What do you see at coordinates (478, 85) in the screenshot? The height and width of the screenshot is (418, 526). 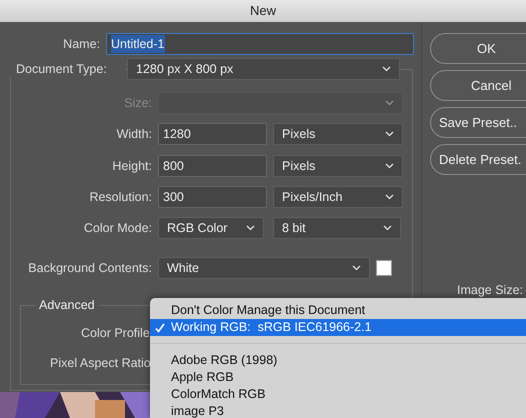 I see `cancel-button: Cancel` at bounding box center [478, 85].